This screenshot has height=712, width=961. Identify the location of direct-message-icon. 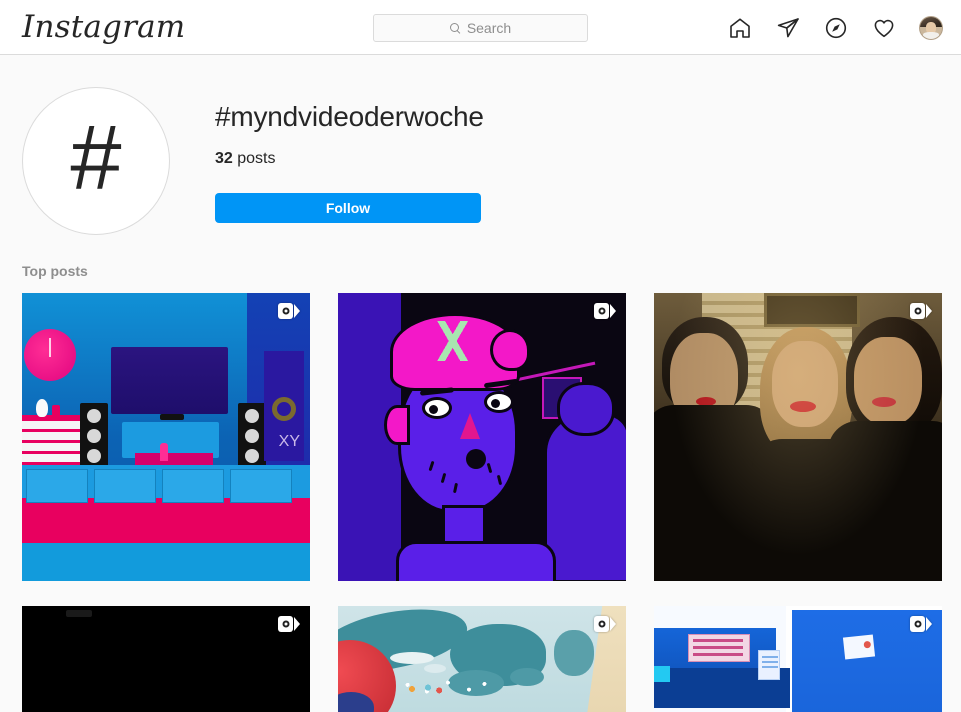
(788, 28).